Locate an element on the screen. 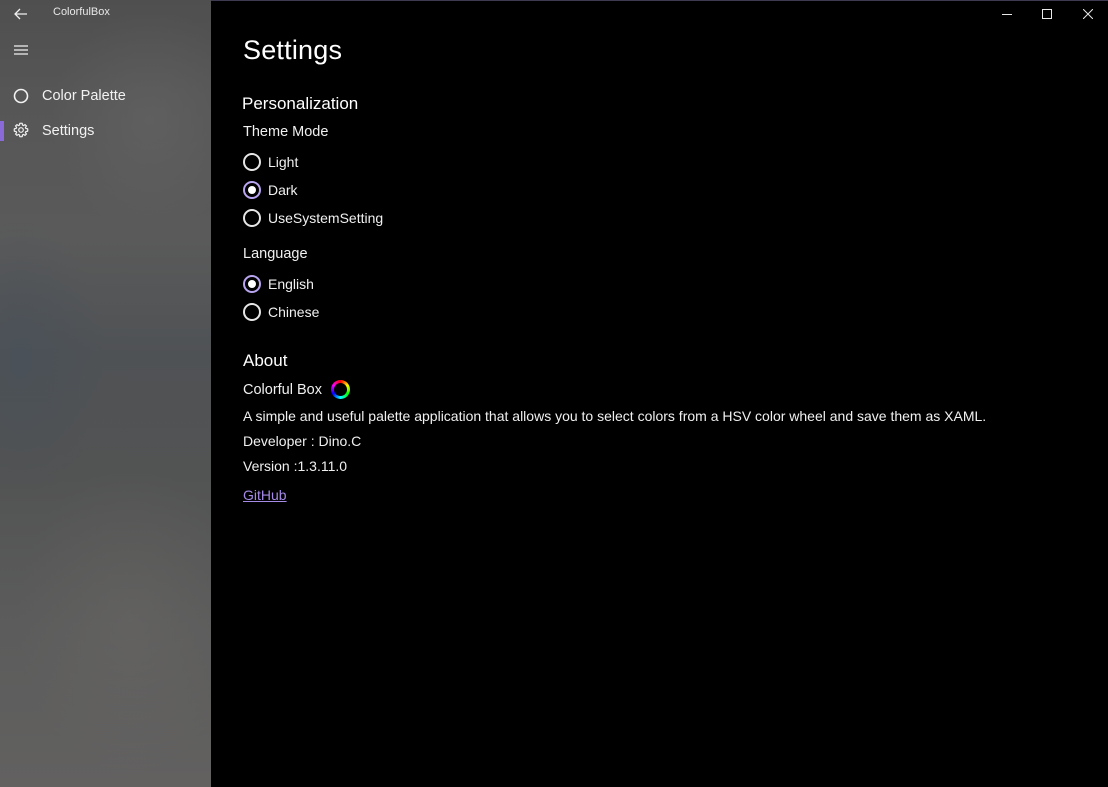 The height and width of the screenshot is (787, 1108). hamburger-icon is located at coordinates (21, 50).